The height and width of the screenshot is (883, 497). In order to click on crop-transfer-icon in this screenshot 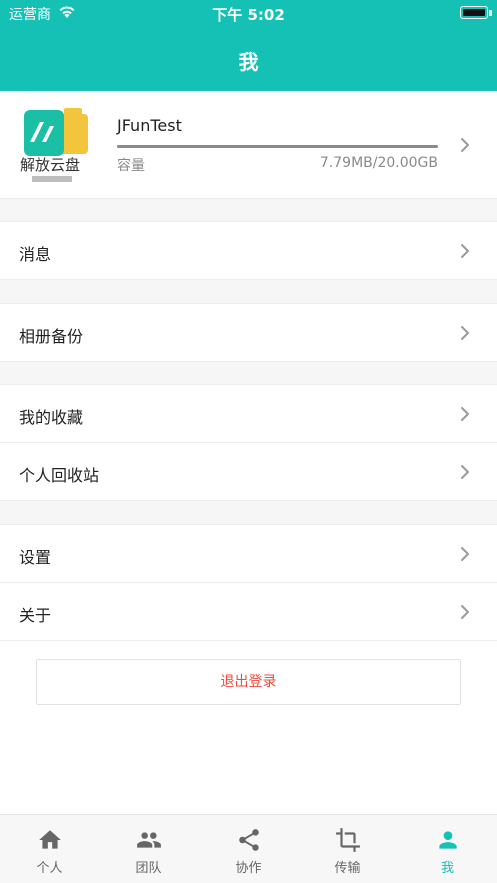, I will do `click(348, 840)`.